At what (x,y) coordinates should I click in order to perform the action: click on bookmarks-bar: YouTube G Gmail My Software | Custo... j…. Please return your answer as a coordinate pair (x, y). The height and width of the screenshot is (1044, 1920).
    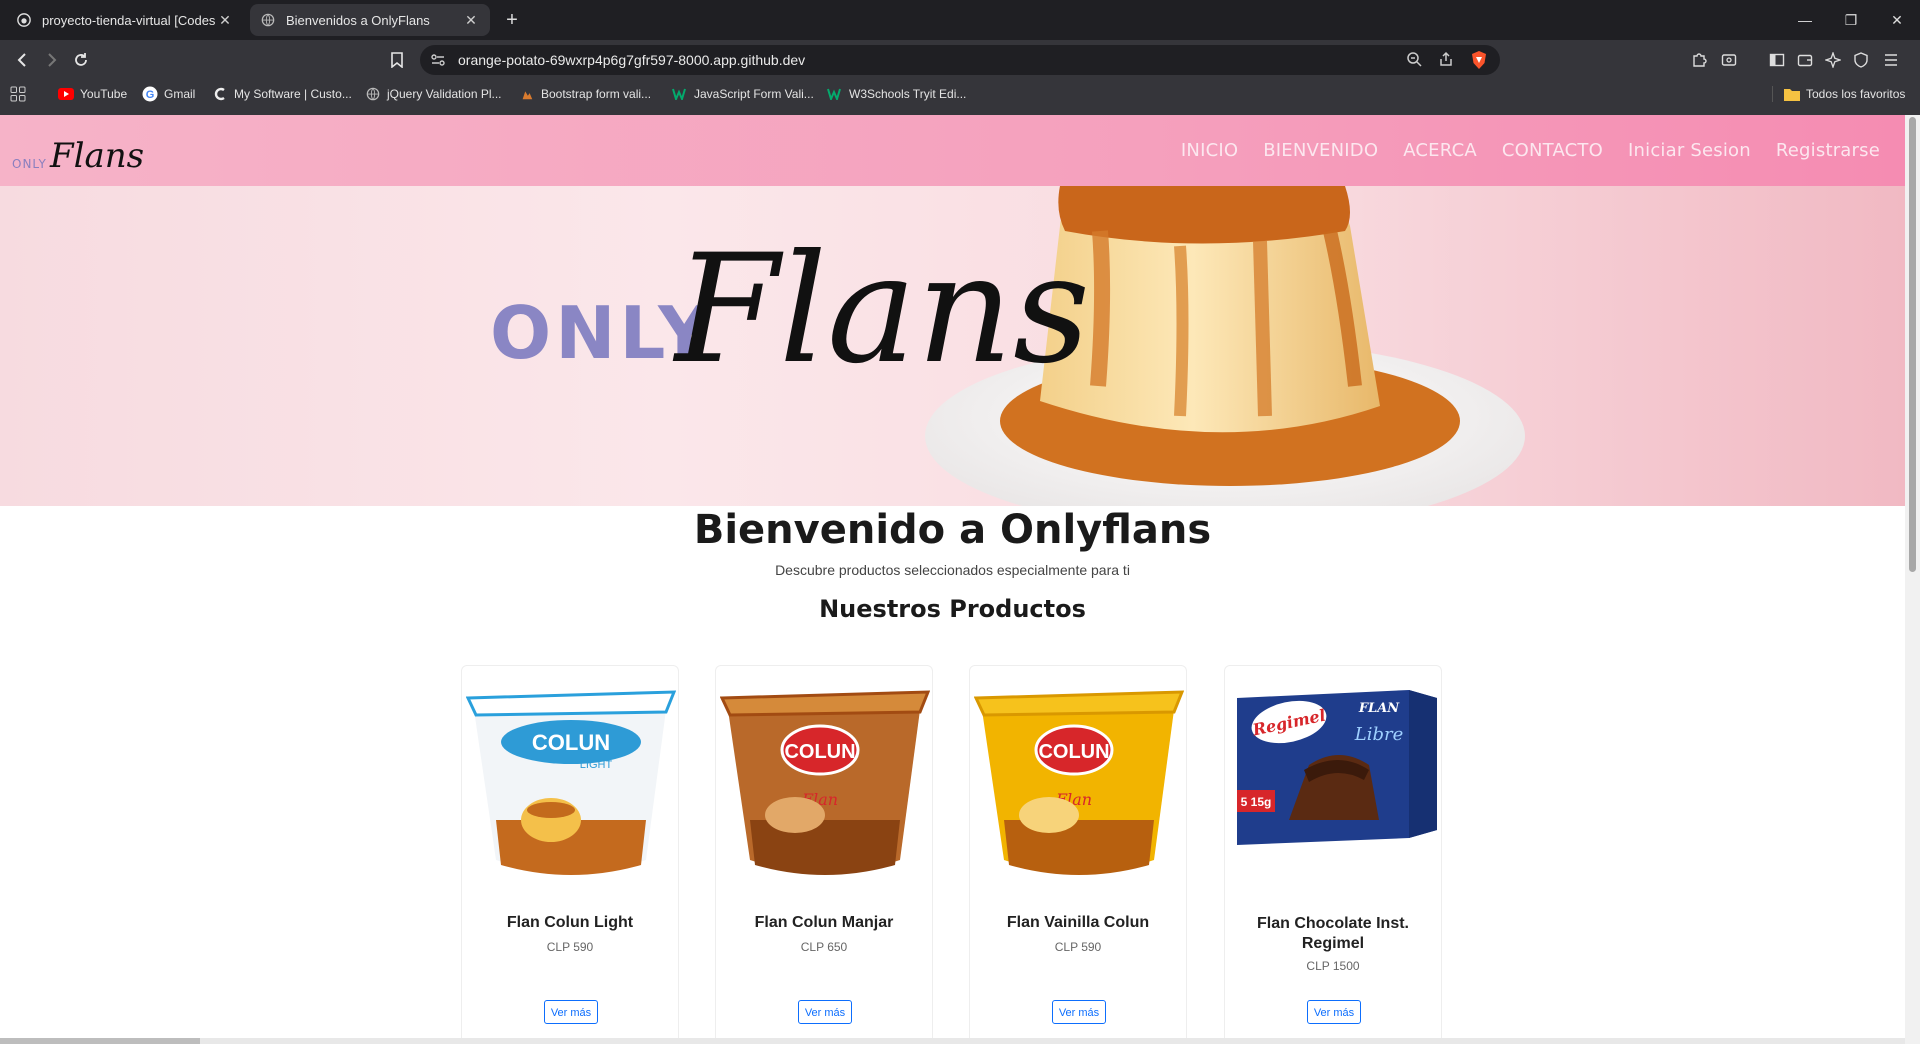
    Looking at the image, I should click on (960, 98).